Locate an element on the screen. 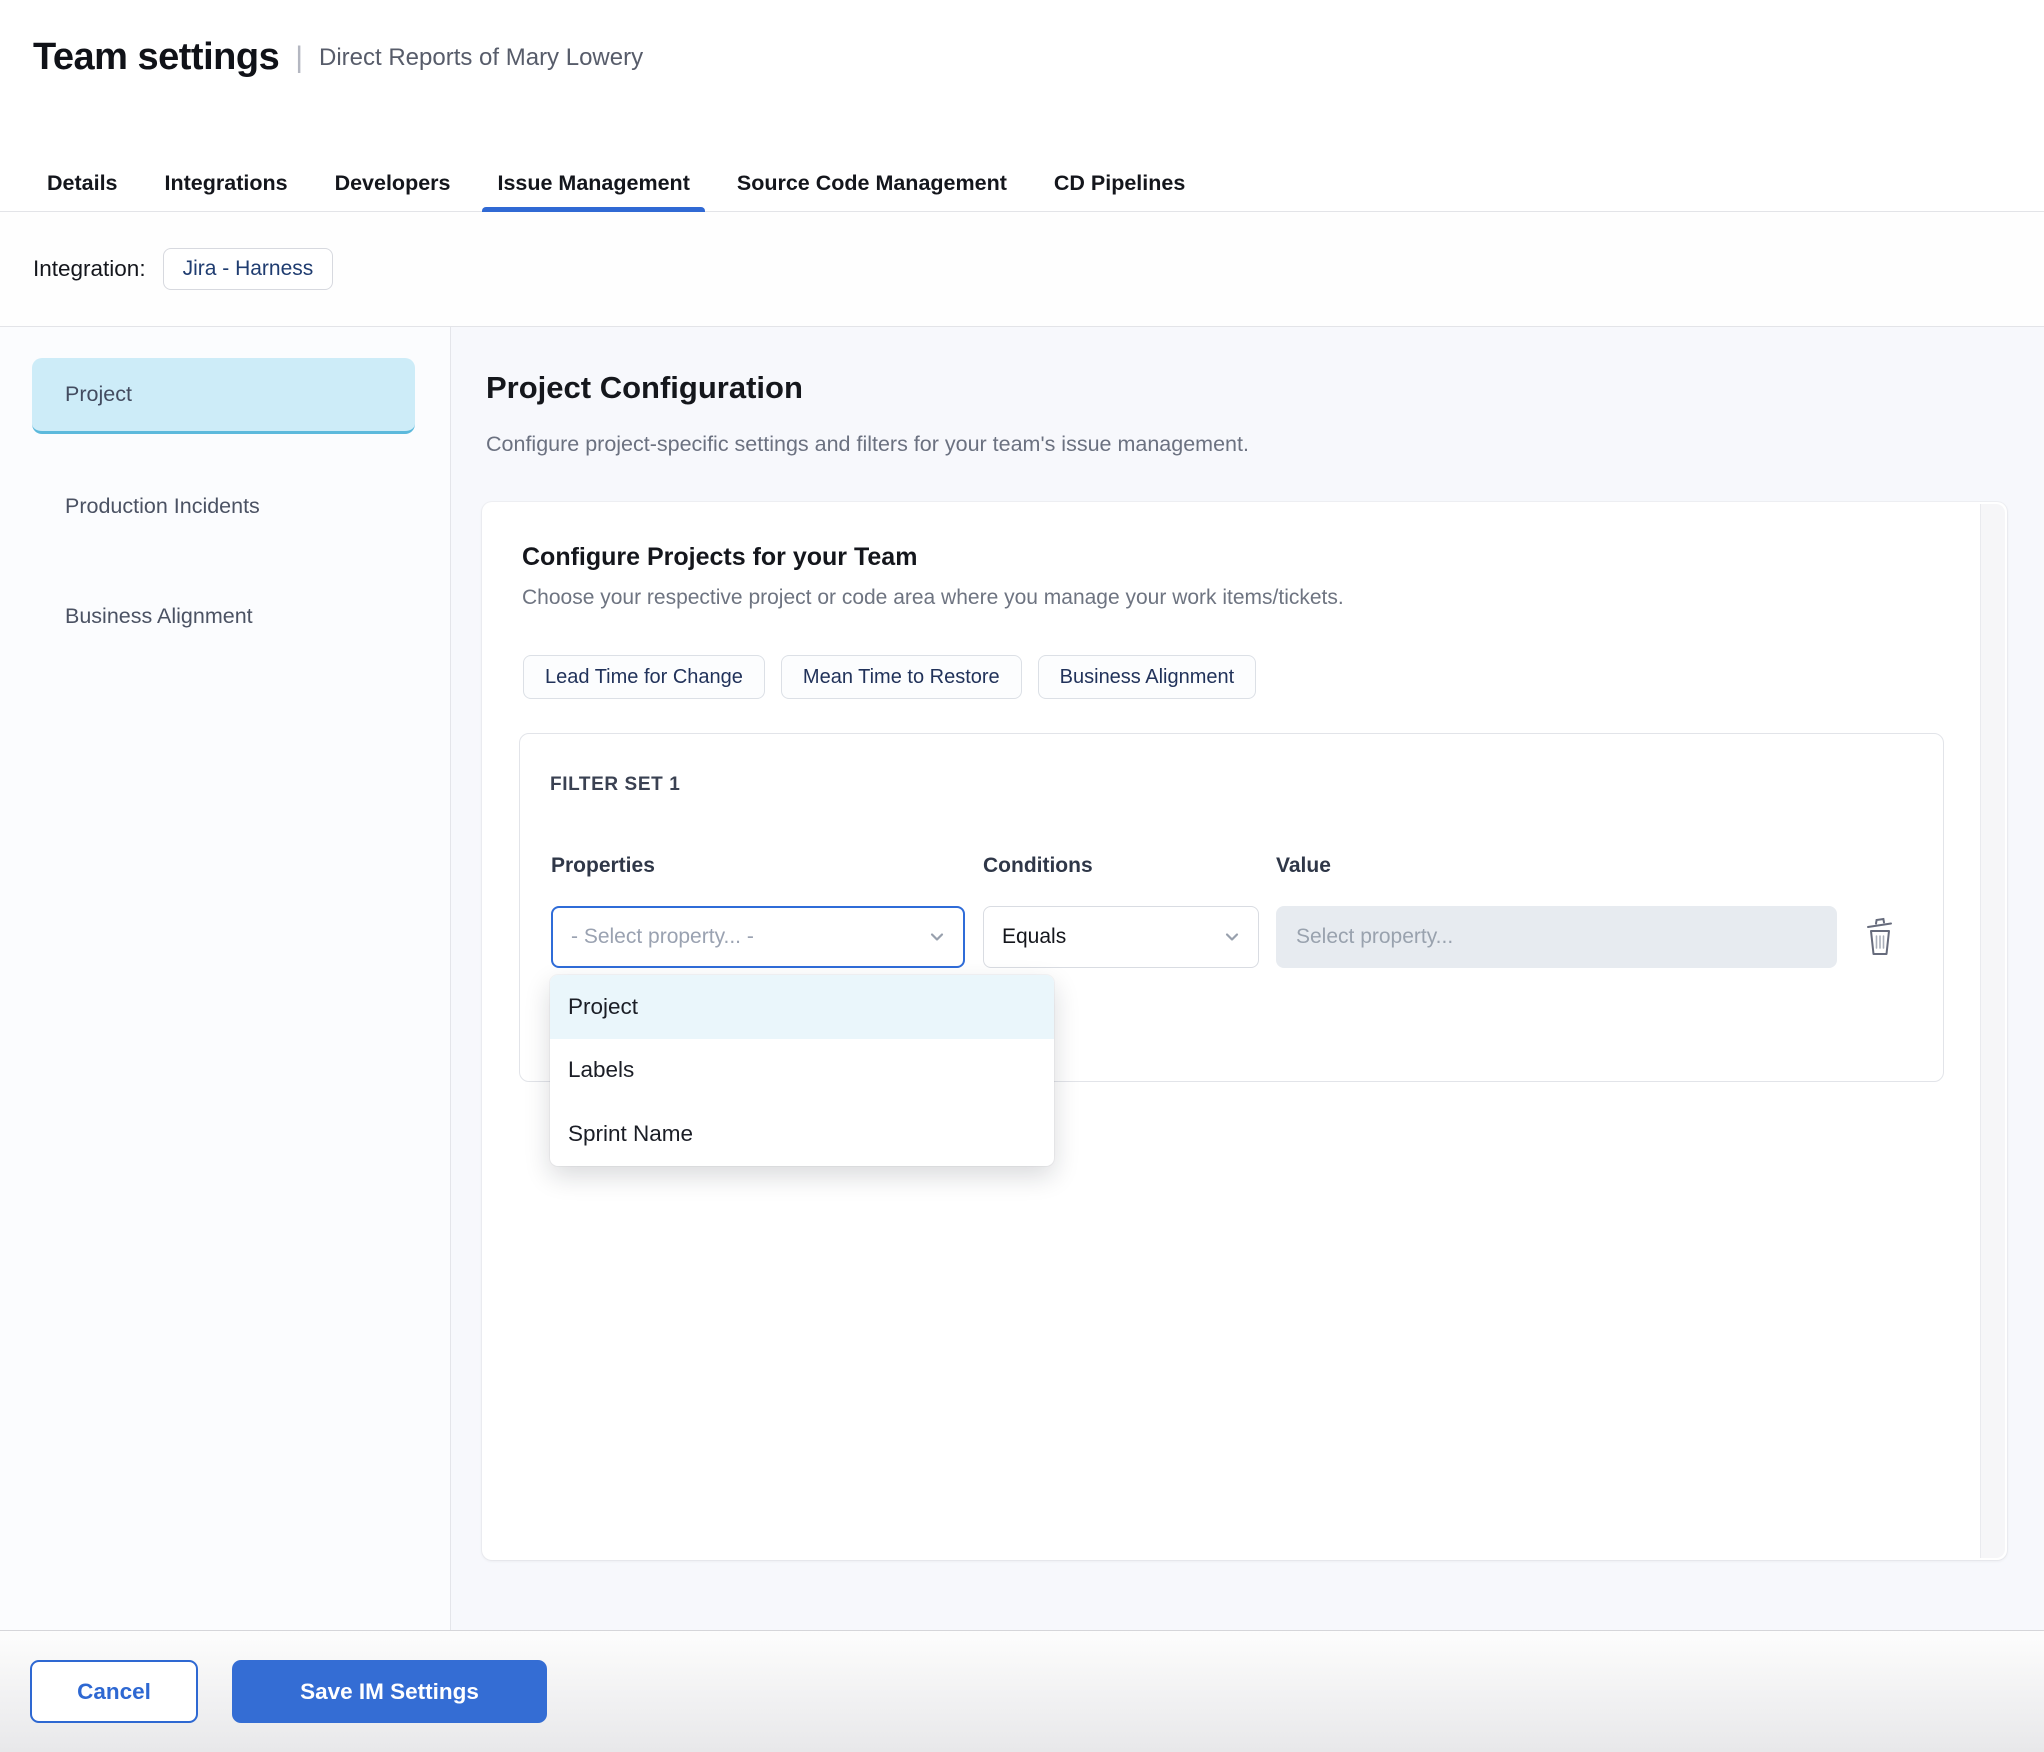  tab-label: Source Code Management is located at coordinates (871, 182).